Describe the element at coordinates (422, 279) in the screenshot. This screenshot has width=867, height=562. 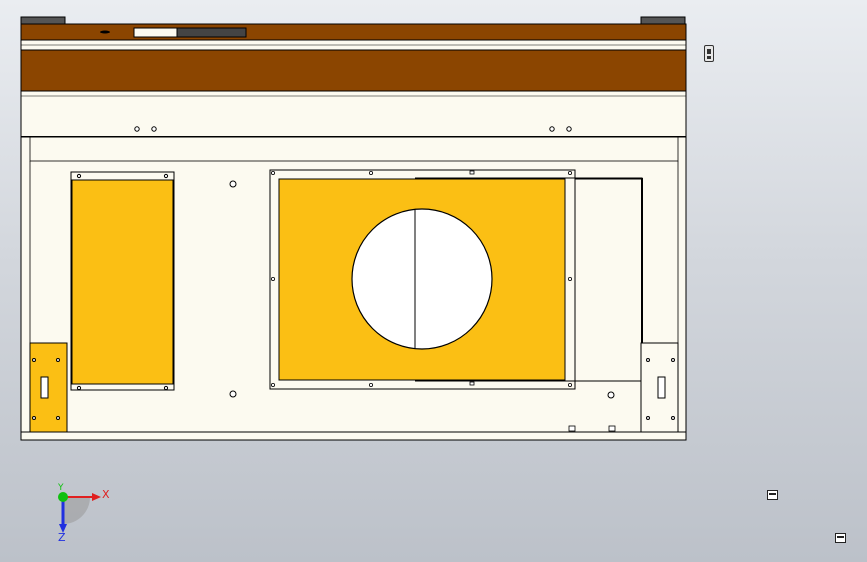
I see `round-opening` at that location.